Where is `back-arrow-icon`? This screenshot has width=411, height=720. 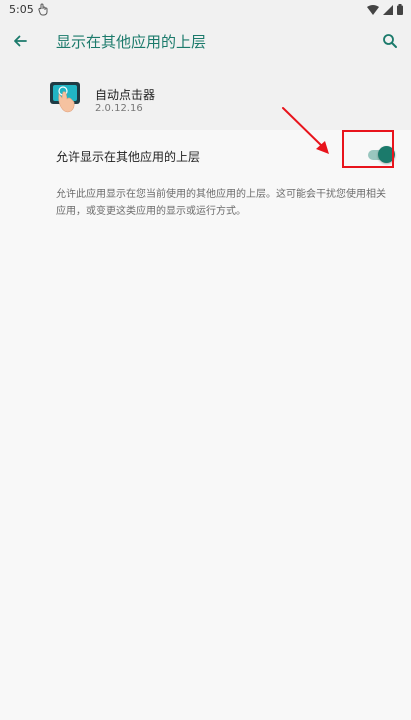 back-arrow-icon is located at coordinates (20, 41).